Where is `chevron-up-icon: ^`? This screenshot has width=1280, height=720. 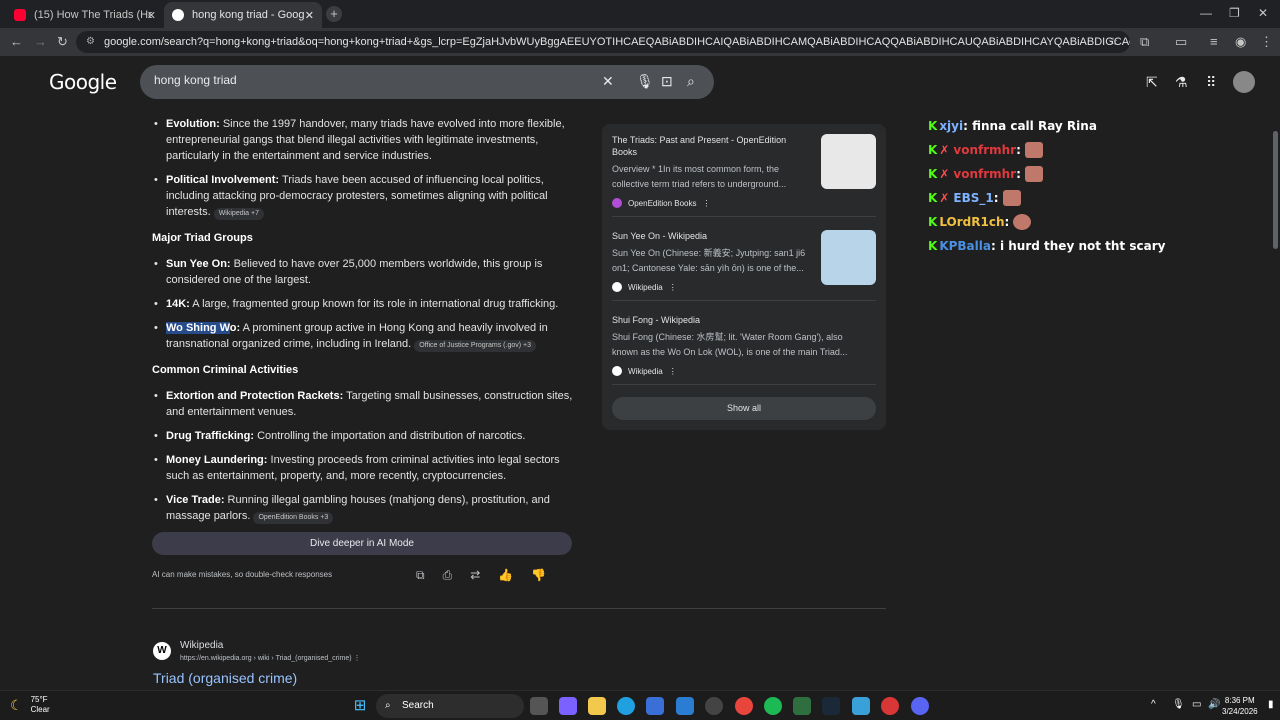 chevron-up-icon: ^ is located at coordinates (1153, 704).